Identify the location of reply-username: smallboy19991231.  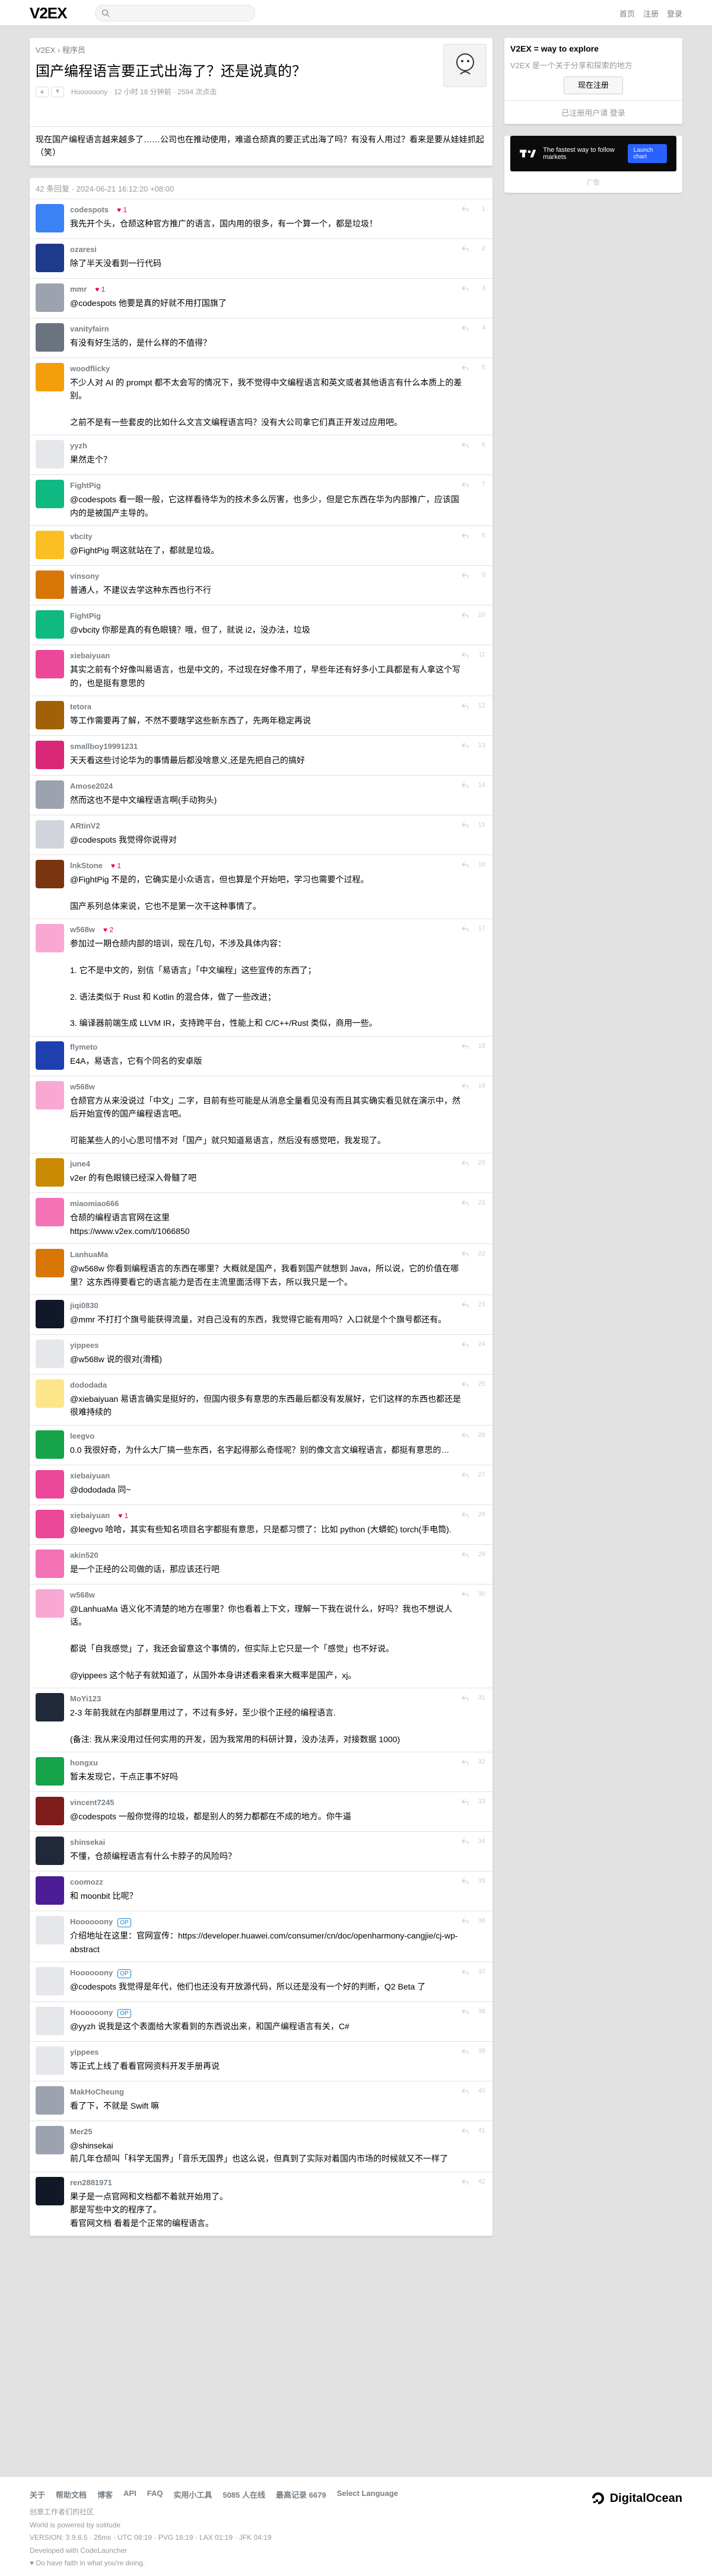
(104, 747).